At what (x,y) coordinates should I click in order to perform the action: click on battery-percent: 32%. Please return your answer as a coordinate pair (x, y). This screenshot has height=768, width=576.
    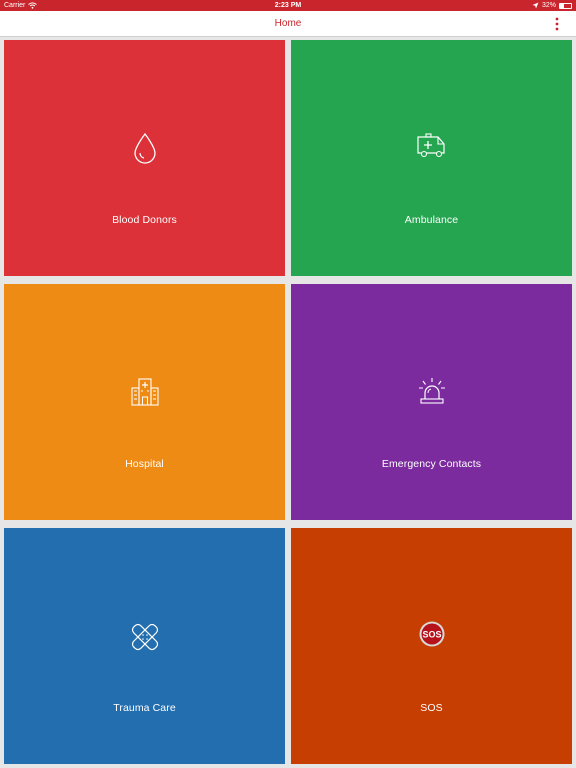
    Looking at the image, I should click on (548, 5).